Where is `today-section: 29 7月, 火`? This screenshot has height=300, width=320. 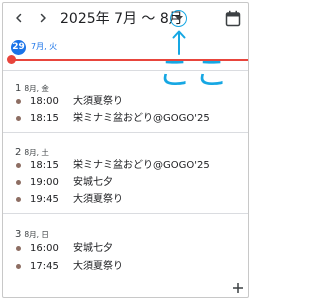 today-section: 29 7月, 火 is located at coordinates (125, 55).